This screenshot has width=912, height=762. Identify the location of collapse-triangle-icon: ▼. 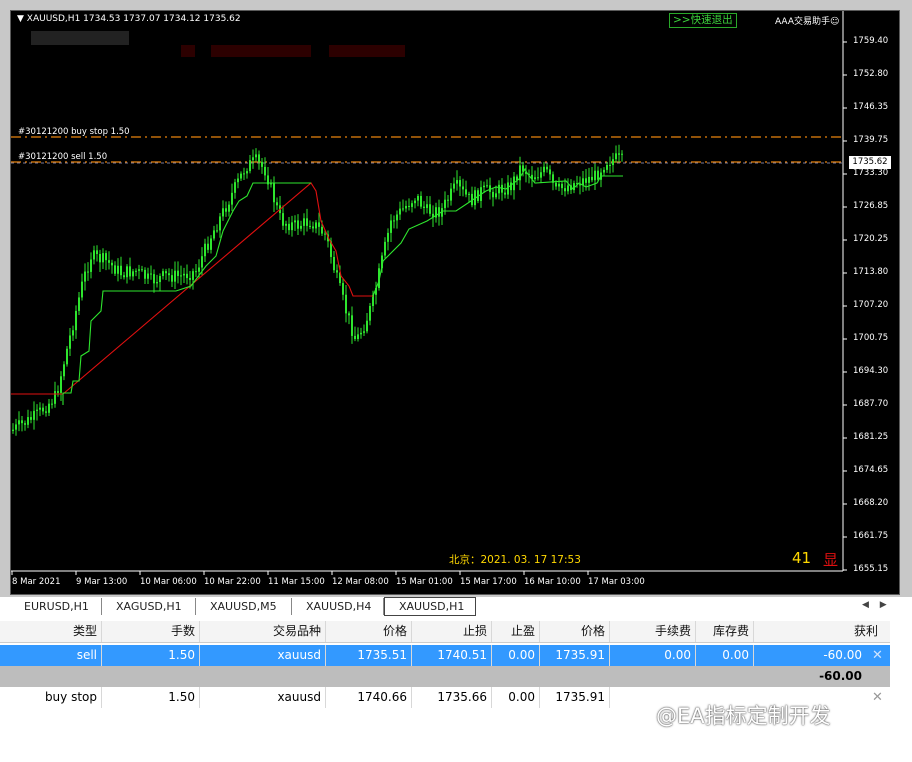
(20, 19).